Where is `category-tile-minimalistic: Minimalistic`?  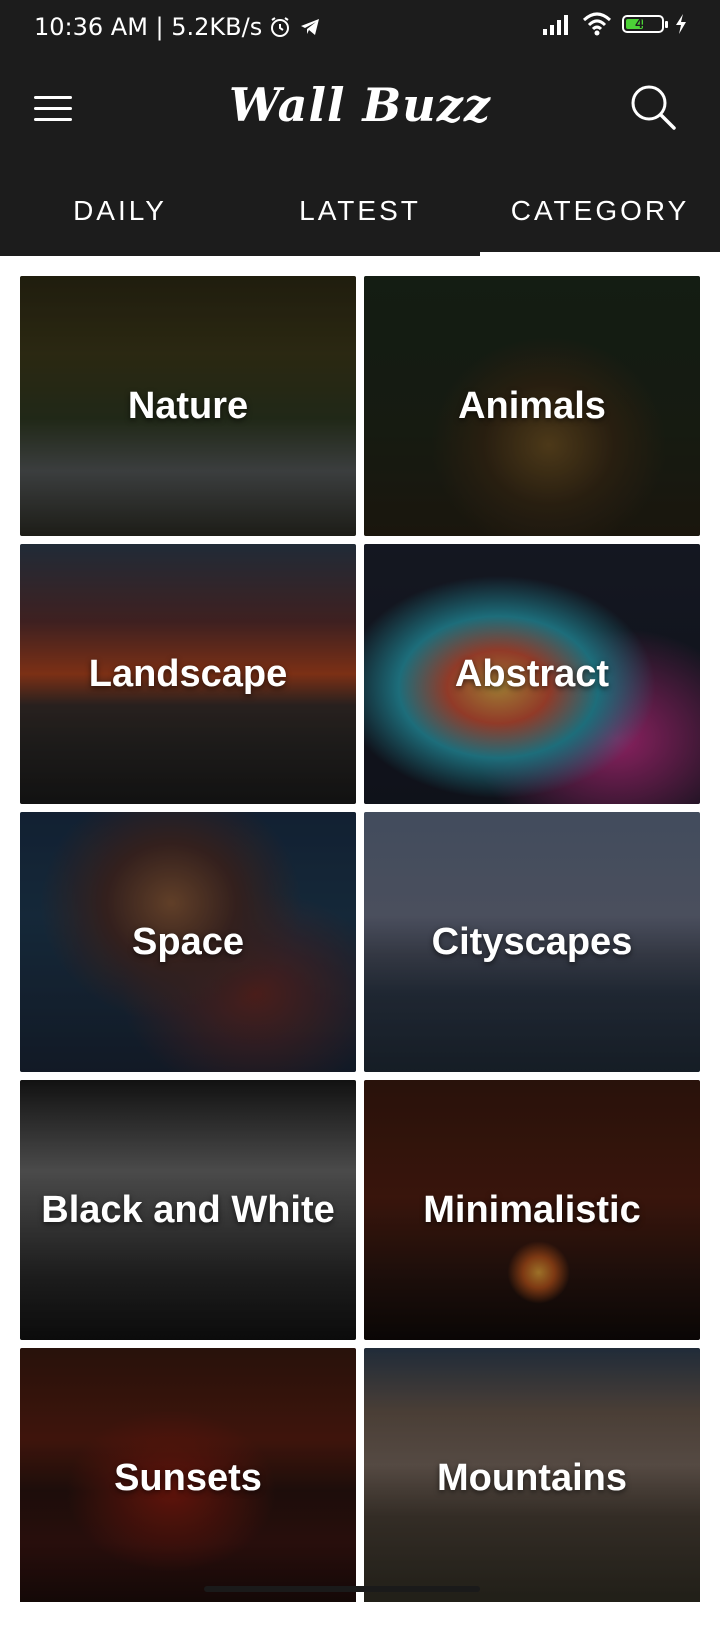 category-tile-minimalistic: Minimalistic is located at coordinates (532, 1210).